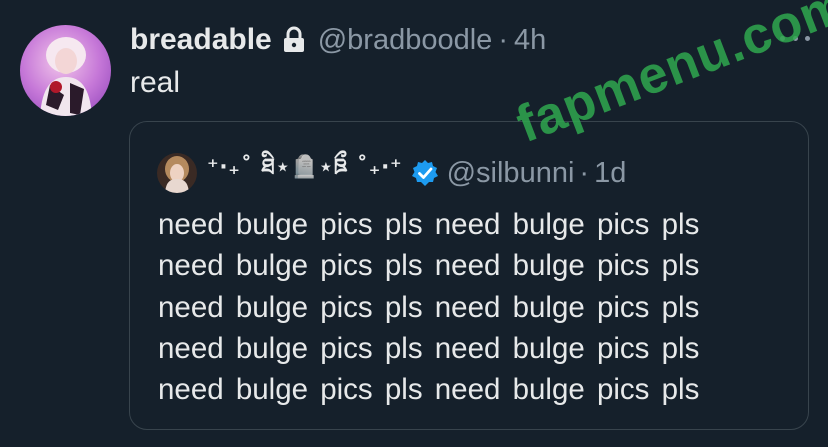  I want to click on avatar, so click(65, 70).